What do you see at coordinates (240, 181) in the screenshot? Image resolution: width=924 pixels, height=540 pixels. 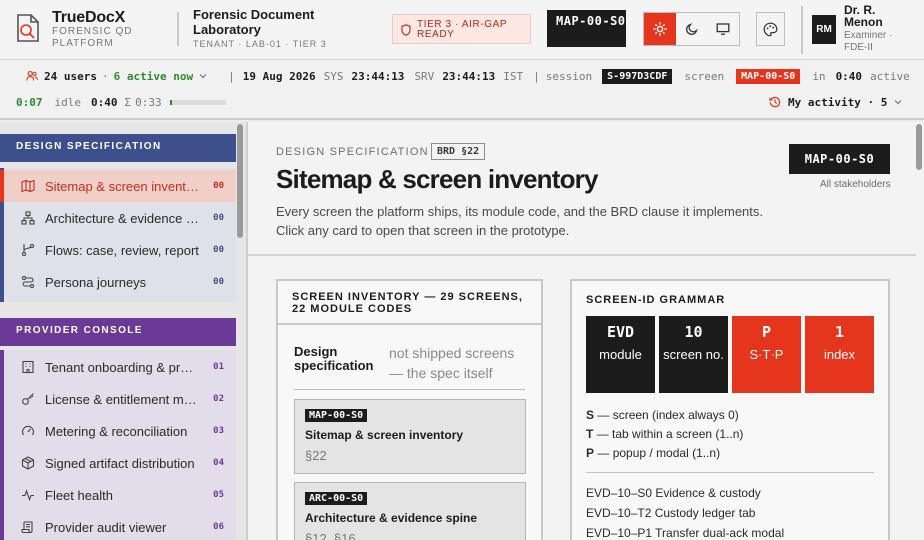 I see `sidebar-scrollbar` at bounding box center [240, 181].